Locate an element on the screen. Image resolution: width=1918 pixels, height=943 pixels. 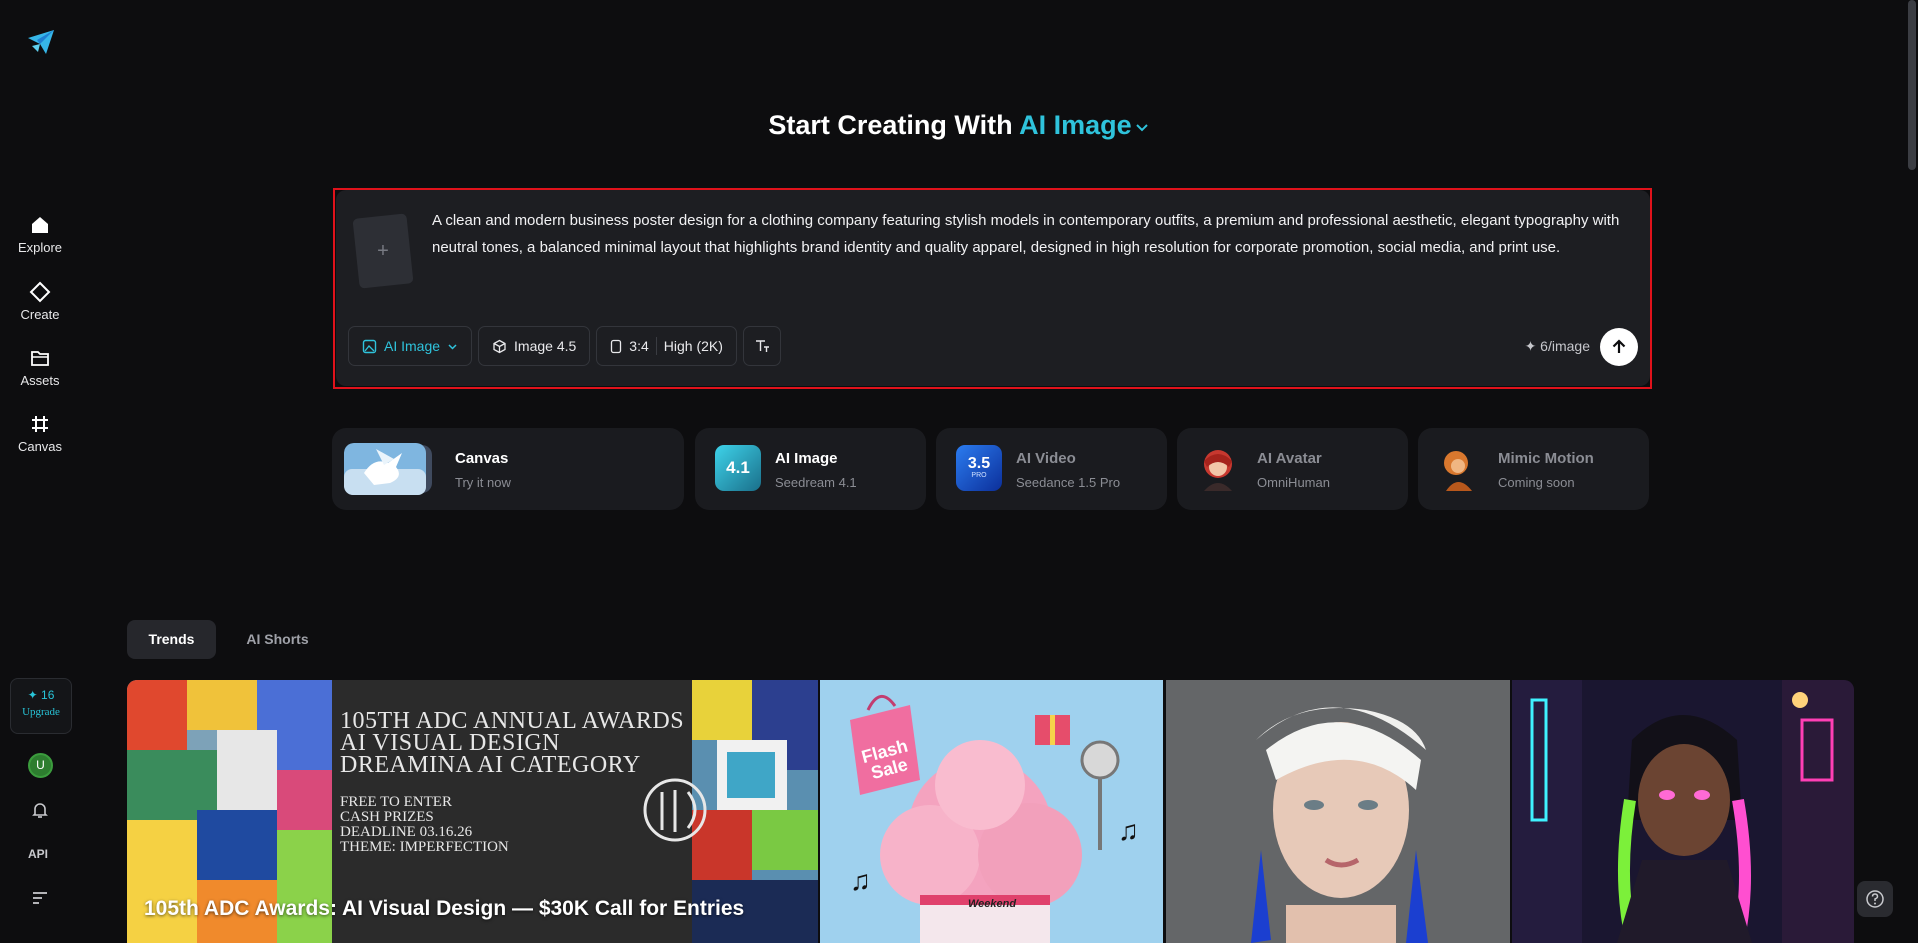
gallery-card-neon-girl is located at coordinates (1683, 811).